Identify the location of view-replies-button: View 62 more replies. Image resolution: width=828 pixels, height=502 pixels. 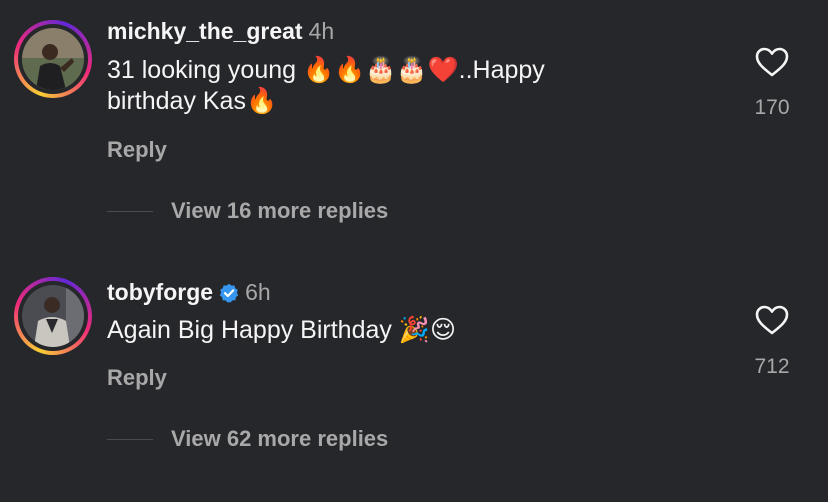
(279, 439).